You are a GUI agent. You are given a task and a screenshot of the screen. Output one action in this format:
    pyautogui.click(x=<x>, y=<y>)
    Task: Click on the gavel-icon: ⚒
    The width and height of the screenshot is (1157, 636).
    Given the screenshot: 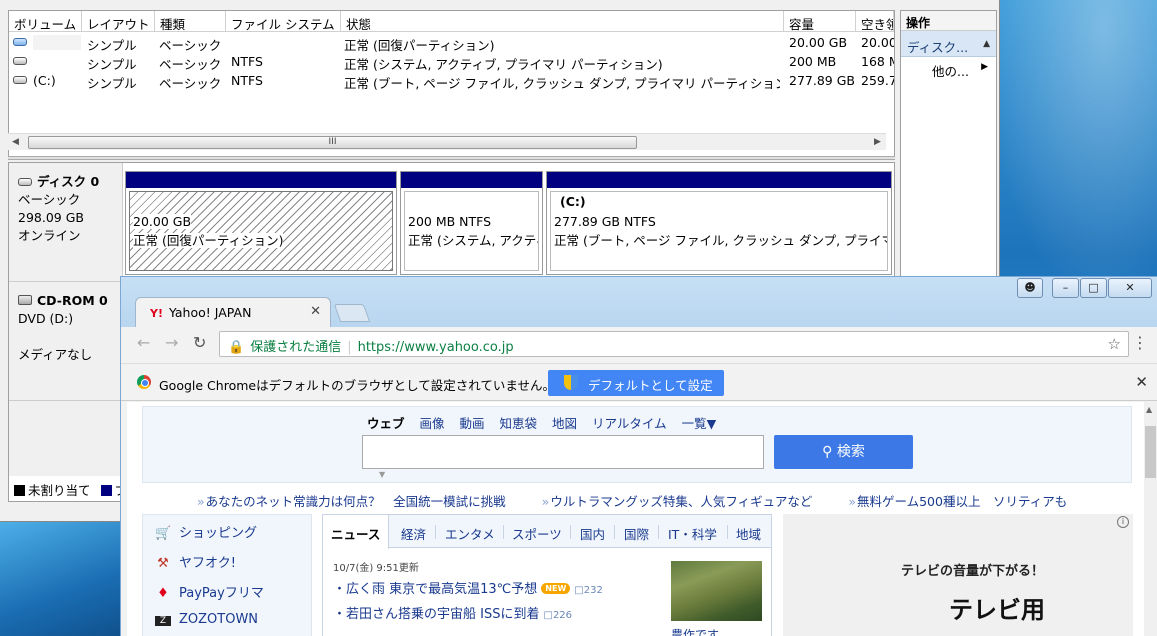 What is the action you would take?
    pyautogui.click(x=163, y=563)
    